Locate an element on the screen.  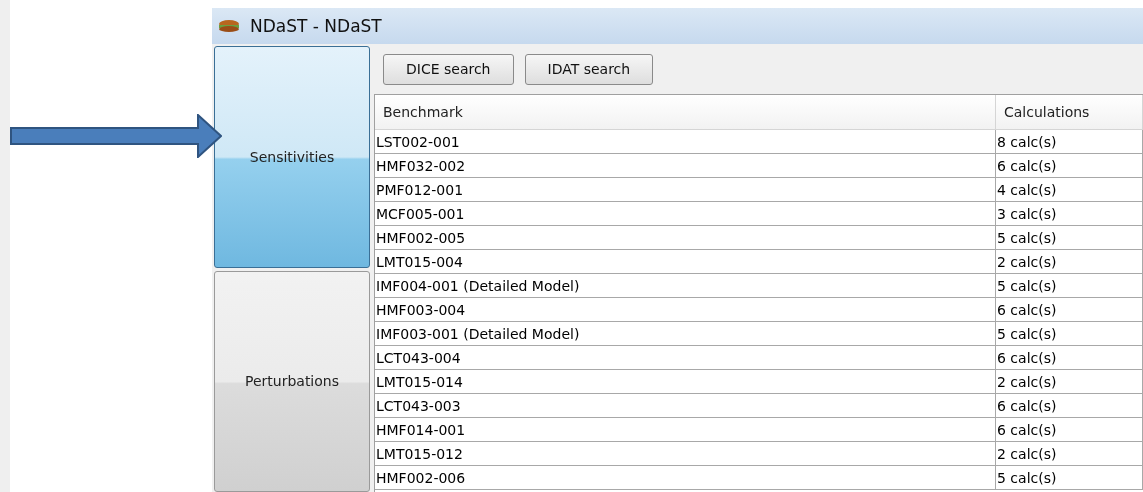
column-header: Calculations is located at coordinates (1069, 112).